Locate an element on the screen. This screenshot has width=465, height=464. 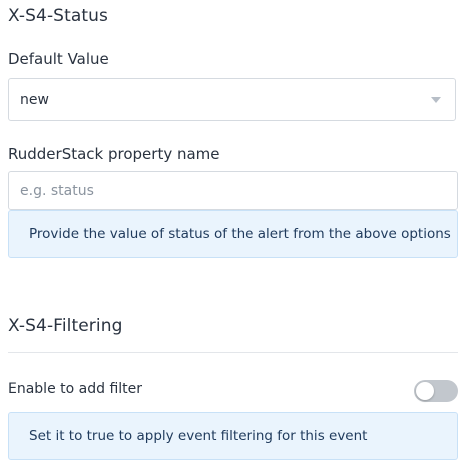
default-value-label: Default Value is located at coordinates (58, 59).